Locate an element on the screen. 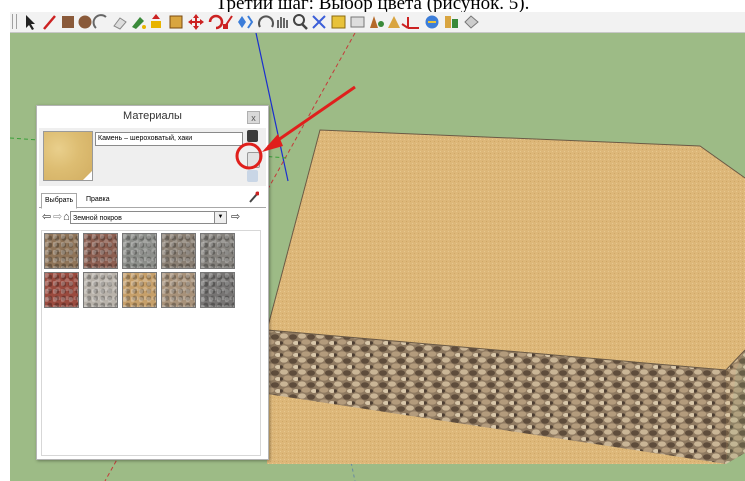  material-header: Камень – шероховатый, хаки is located at coordinates (152, 157).